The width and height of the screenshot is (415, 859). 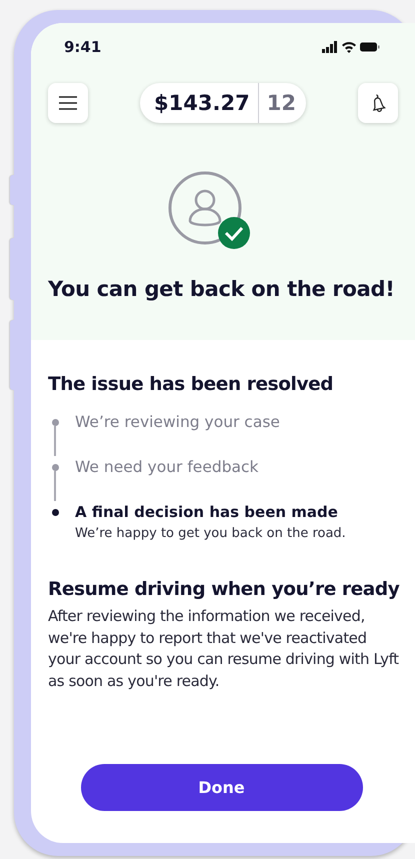 What do you see at coordinates (221, 787) in the screenshot?
I see `done-button: Done` at bounding box center [221, 787].